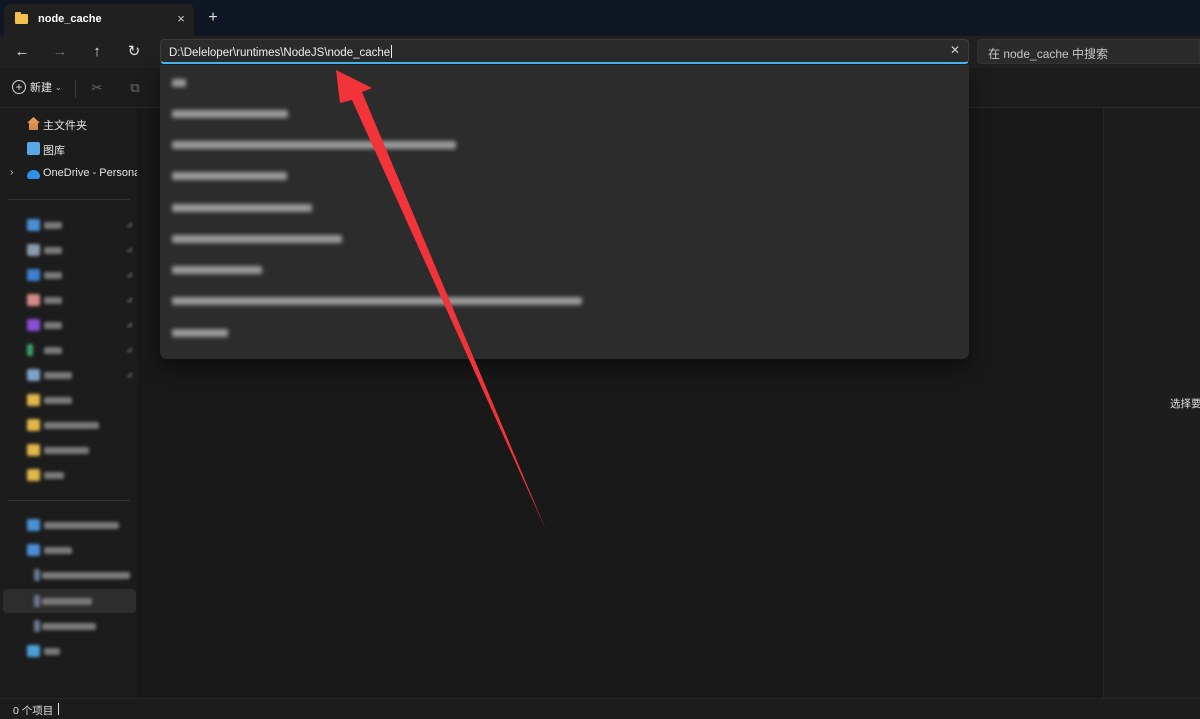 Image resolution: width=1200 pixels, height=719 pixels. I want to click on tab-title: node_cache, so click(70, 19).